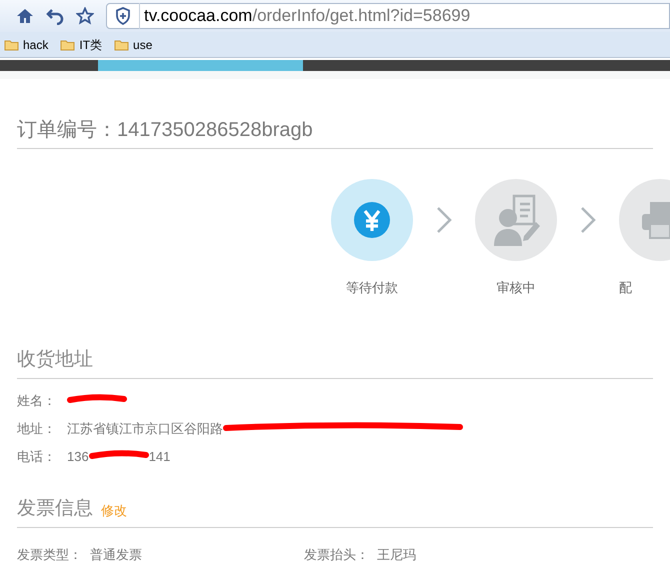 The height and width of the screenshot is (568, 670). Describe the element at coordinates (133, 45) in the screenshot. I see `bookmark-item: use` at that location.